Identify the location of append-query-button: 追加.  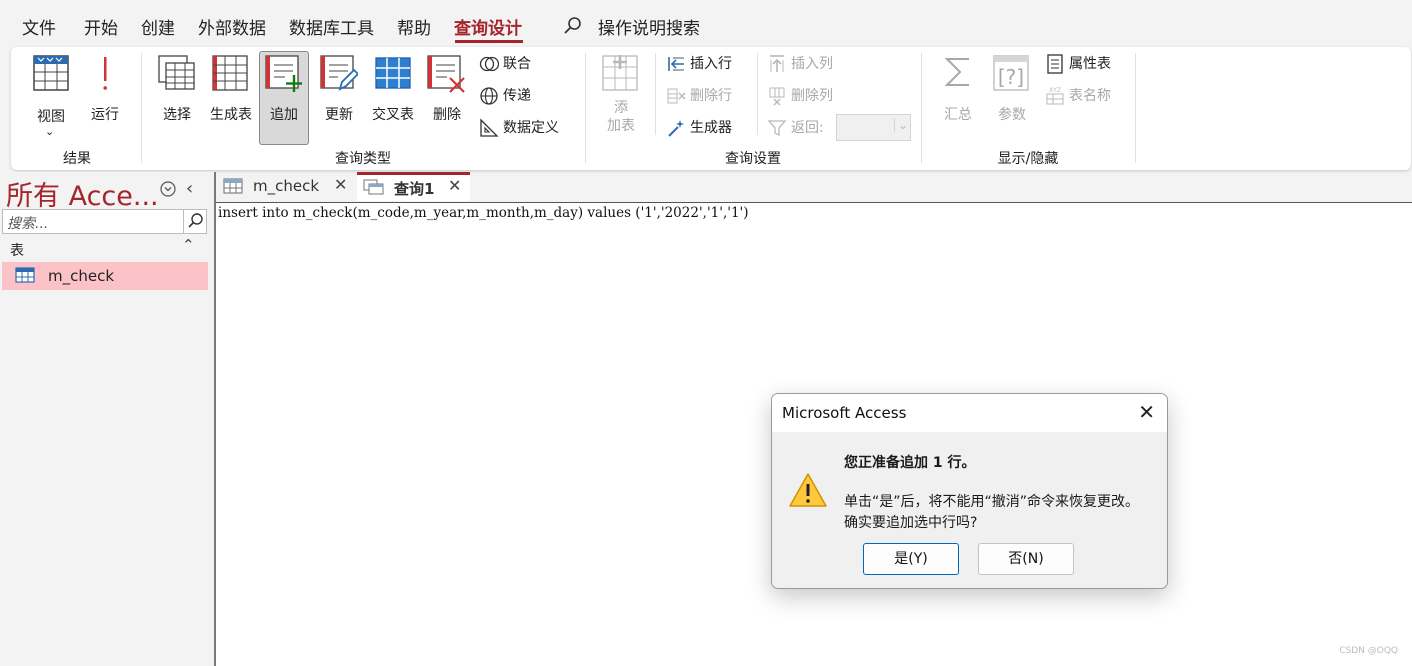
(284, 95).